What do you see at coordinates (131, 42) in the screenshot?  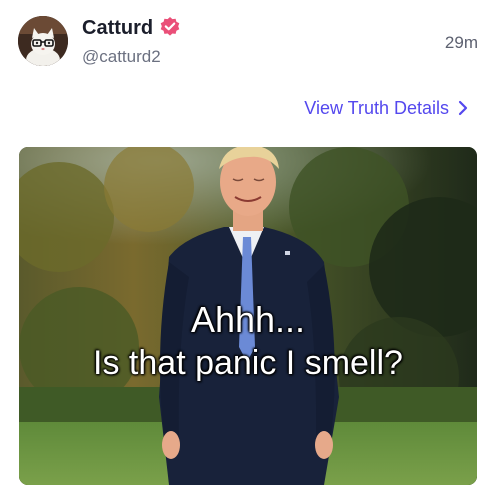 I see `author-info: Catturd @catturd2` at bounding box center [131, 42].